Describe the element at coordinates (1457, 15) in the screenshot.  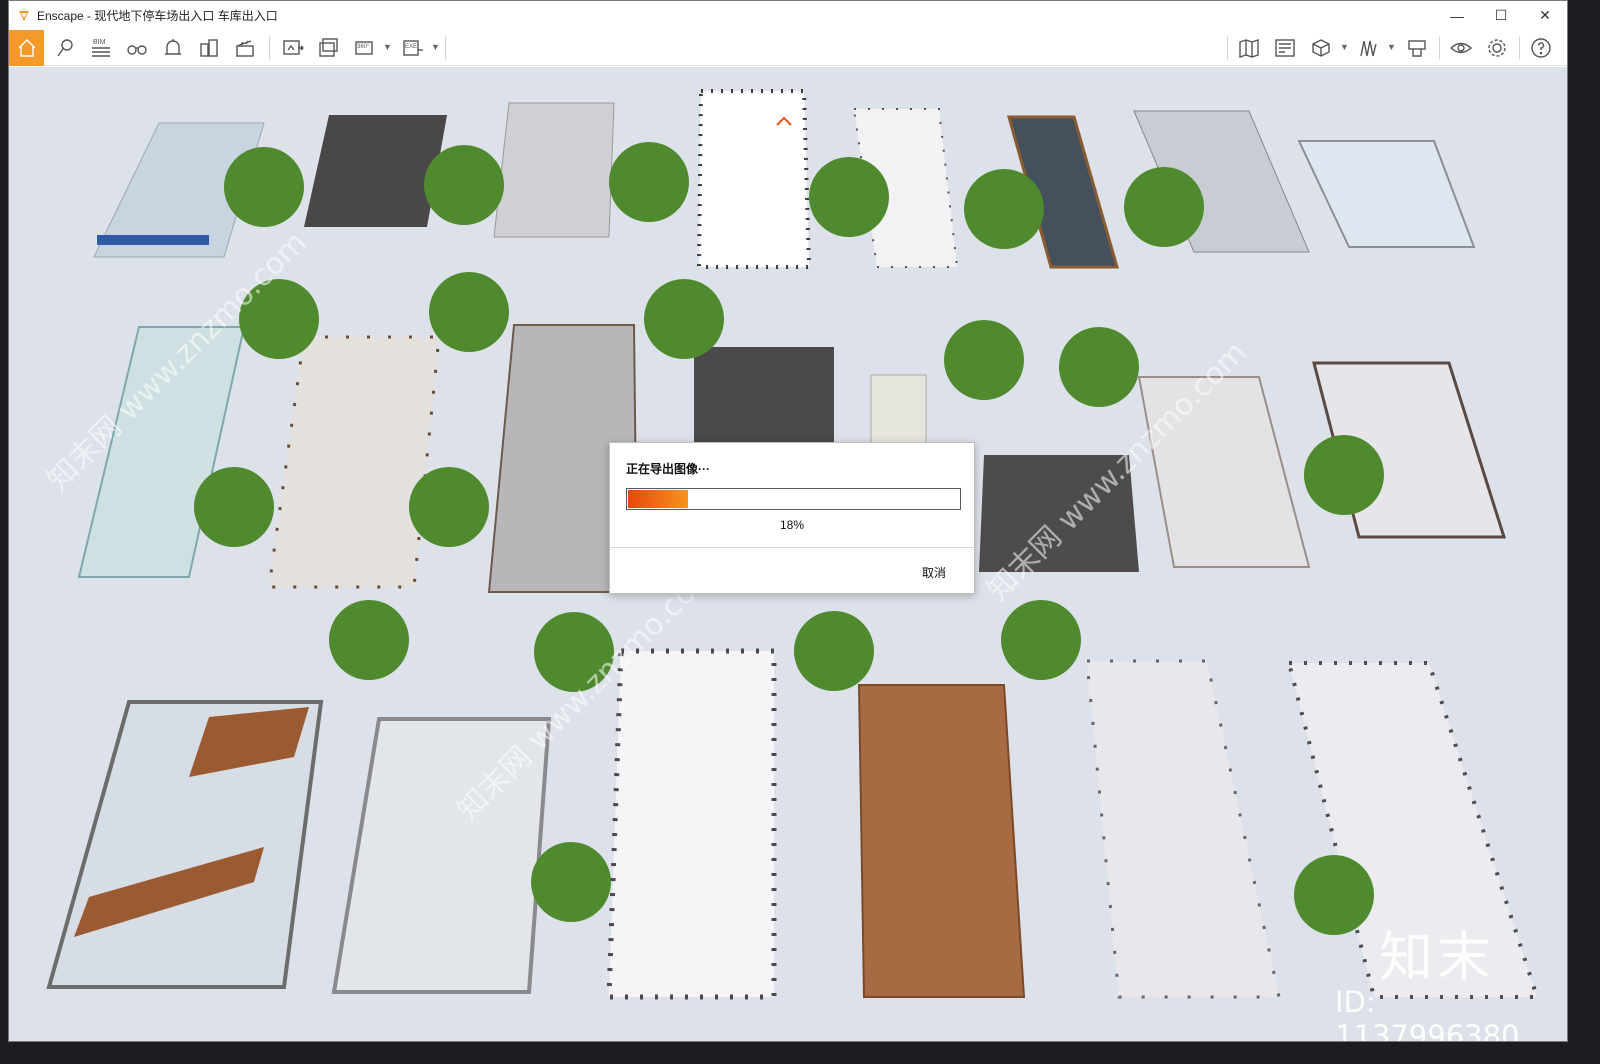
I see `minimize-icon: —` at that location.